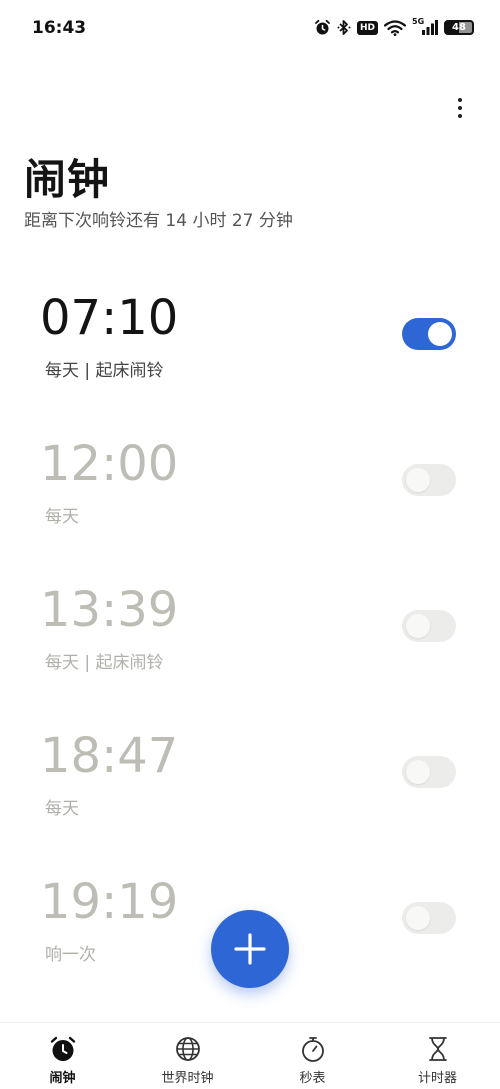 The height and width of the screenshot is (1089, 500). Describe the element at coordinates (250, 779) in the screenshot. I see `alarm-item: 18:47 每天` at that location.